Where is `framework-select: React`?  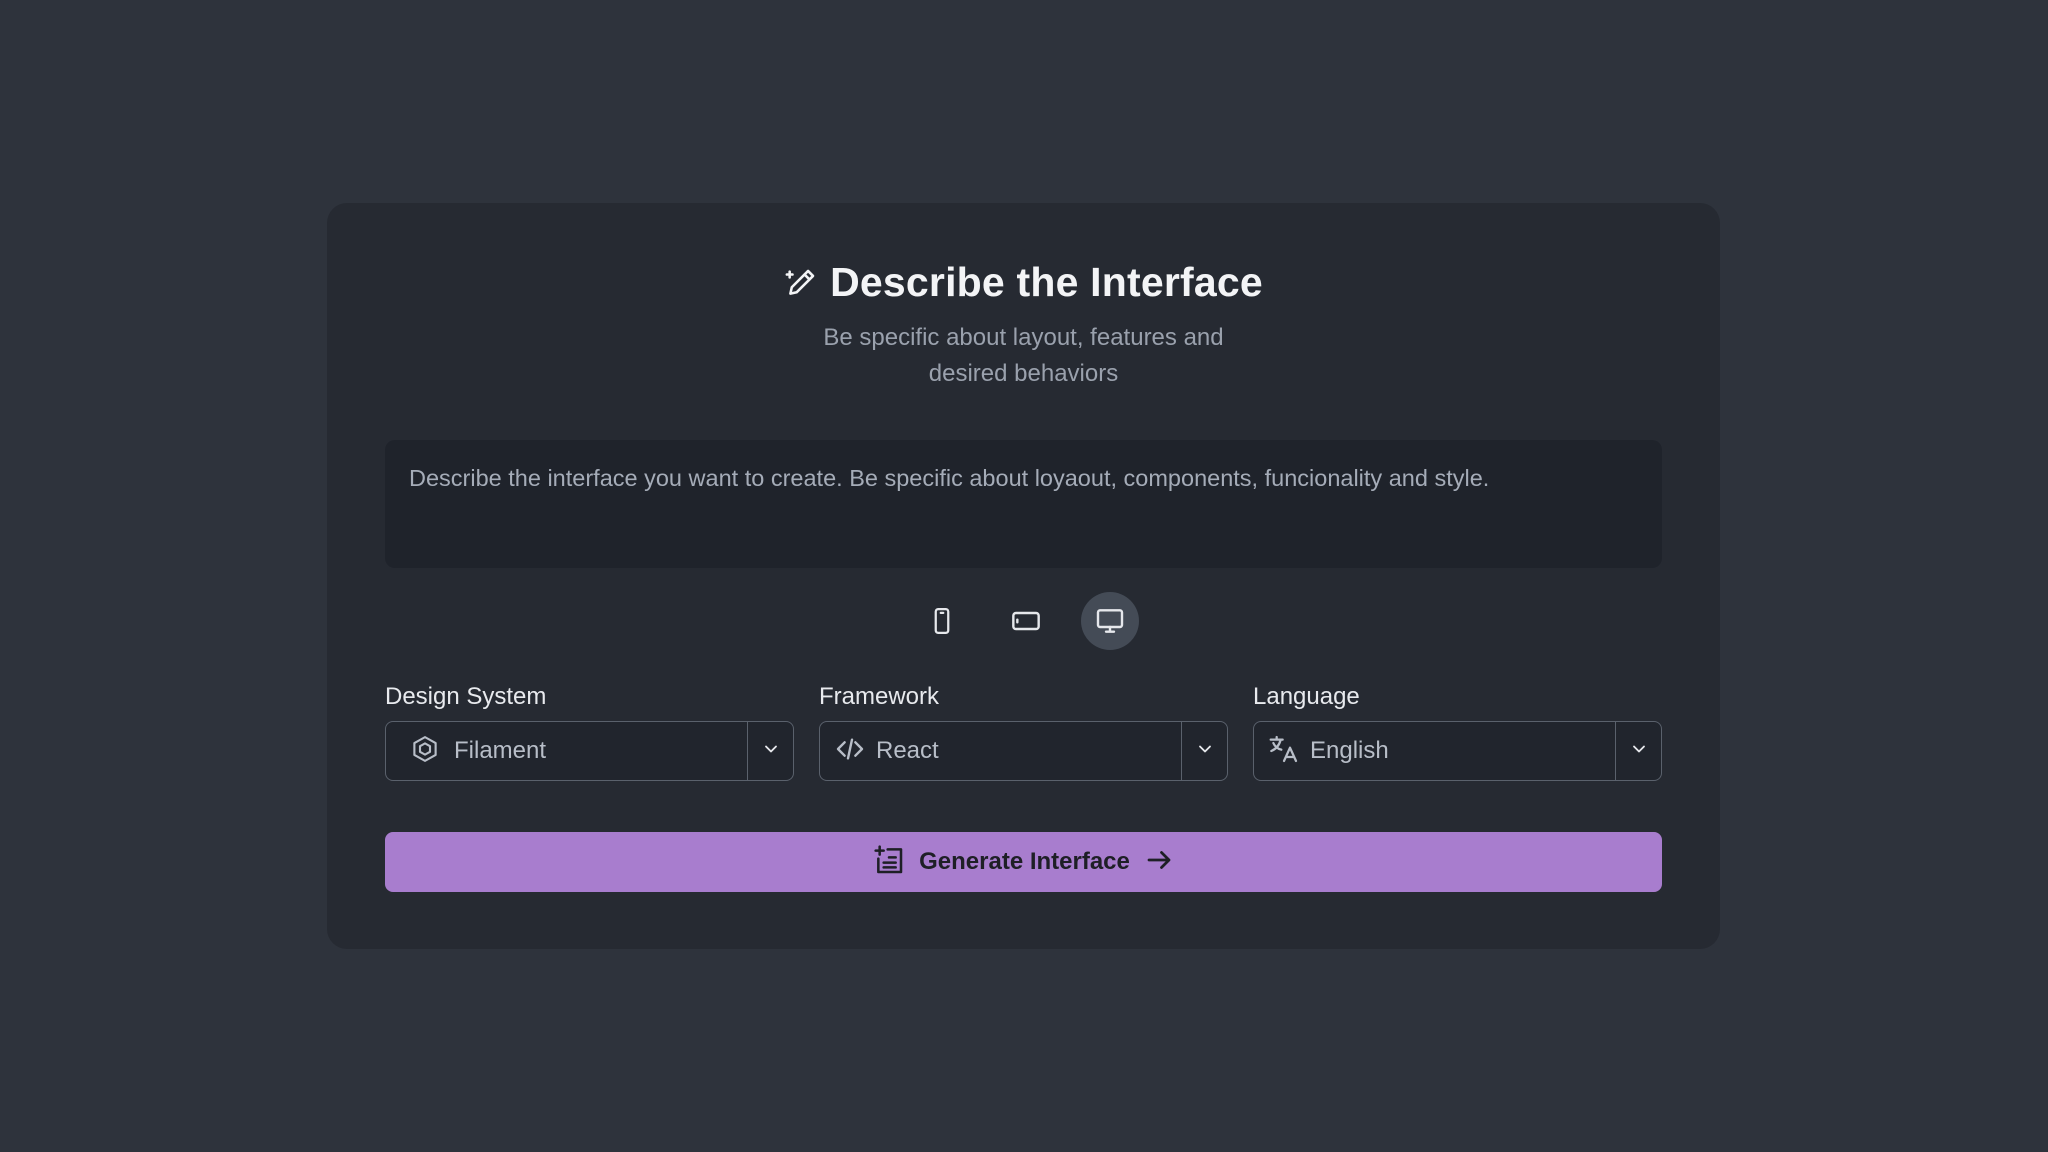
framework-select: React is located at coordinates (1023, 751).